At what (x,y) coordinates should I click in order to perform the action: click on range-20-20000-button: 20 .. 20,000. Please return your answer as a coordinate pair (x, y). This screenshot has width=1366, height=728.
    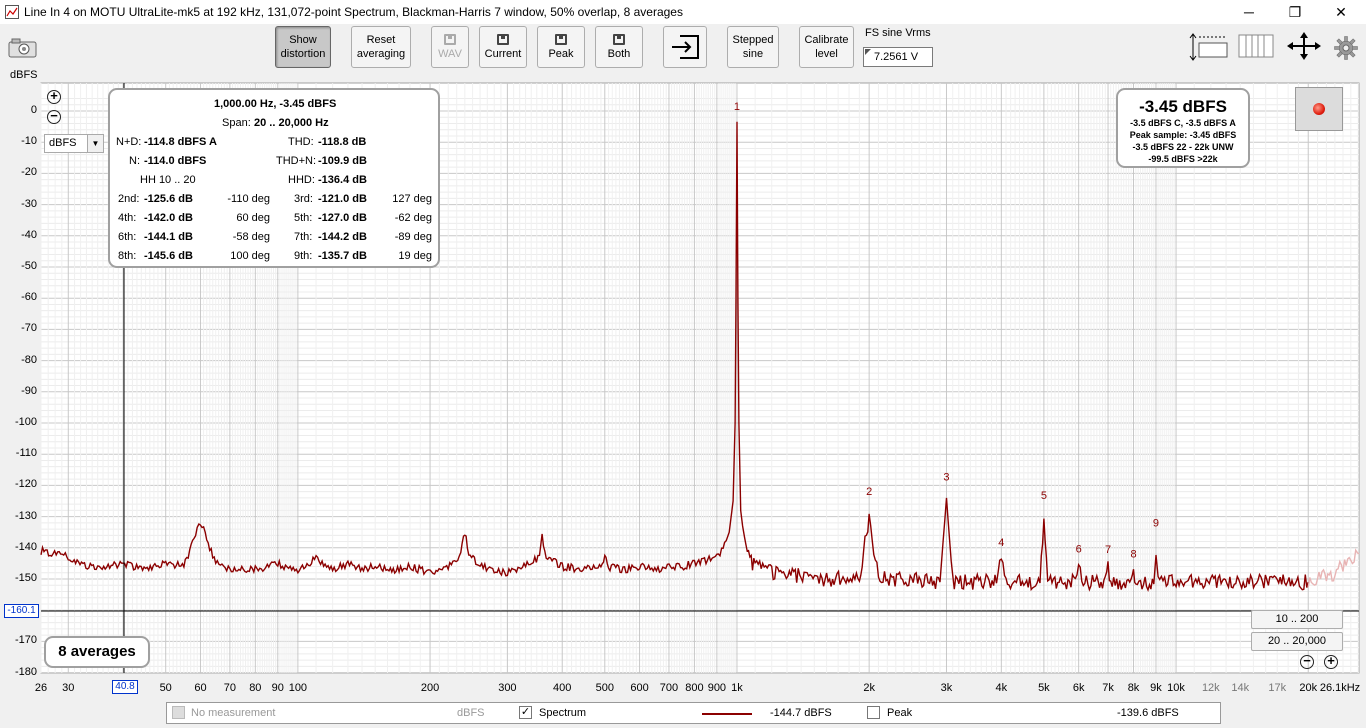
    Looking at the image, I should click on (1297, 641).